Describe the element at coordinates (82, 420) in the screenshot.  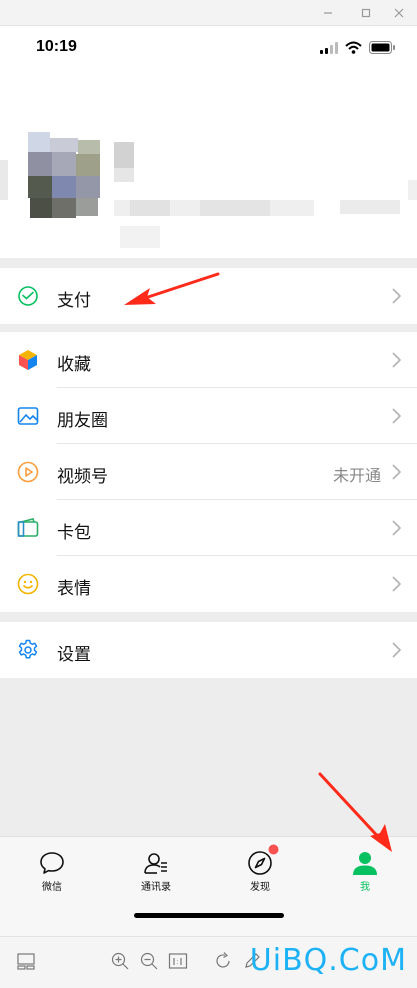
I see `menu-item-label: 朋友圈` at that location.